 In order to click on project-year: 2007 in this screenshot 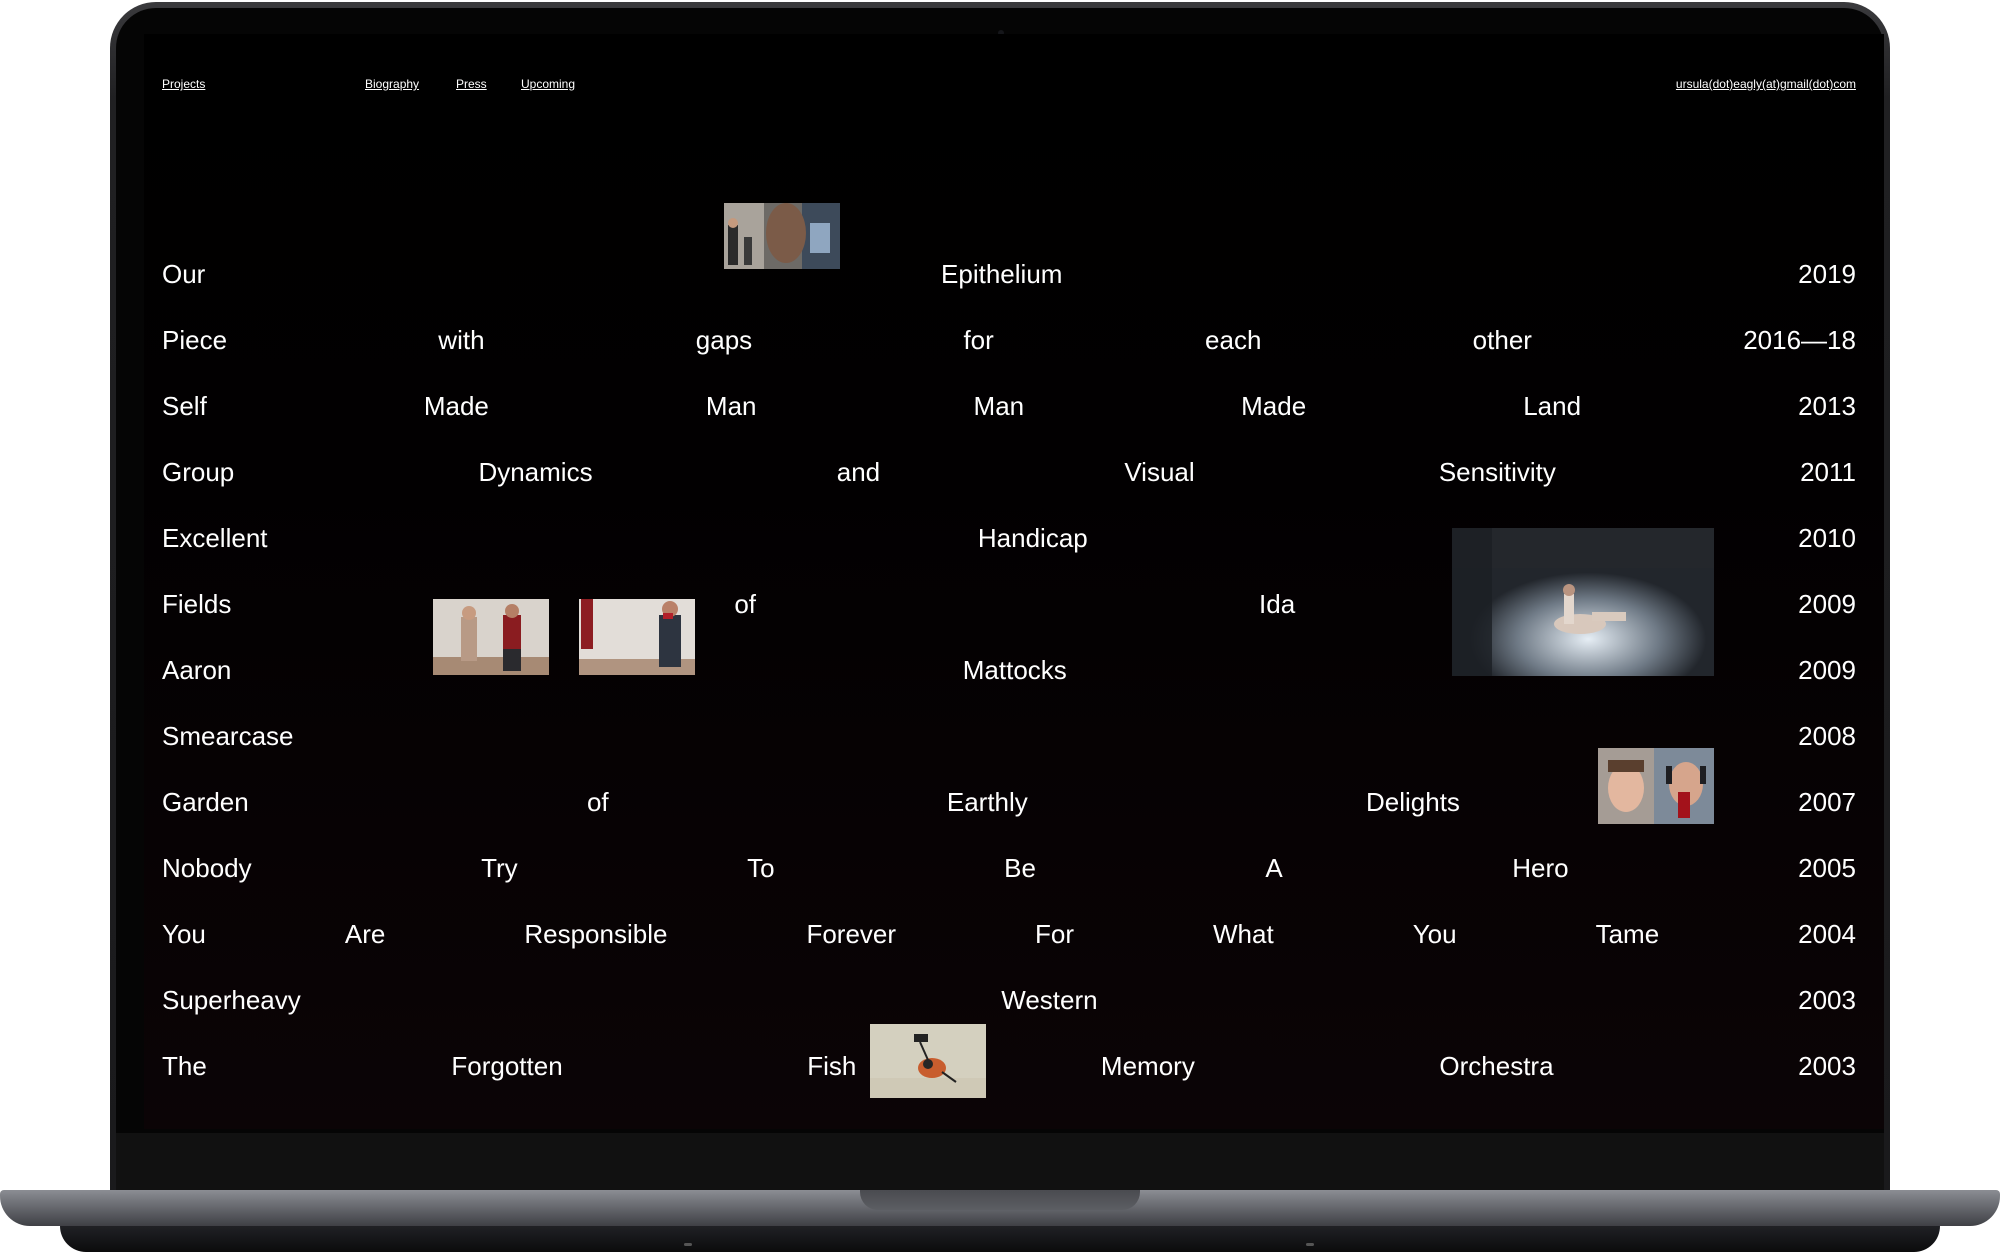, I will do `click(1827, 801)`.